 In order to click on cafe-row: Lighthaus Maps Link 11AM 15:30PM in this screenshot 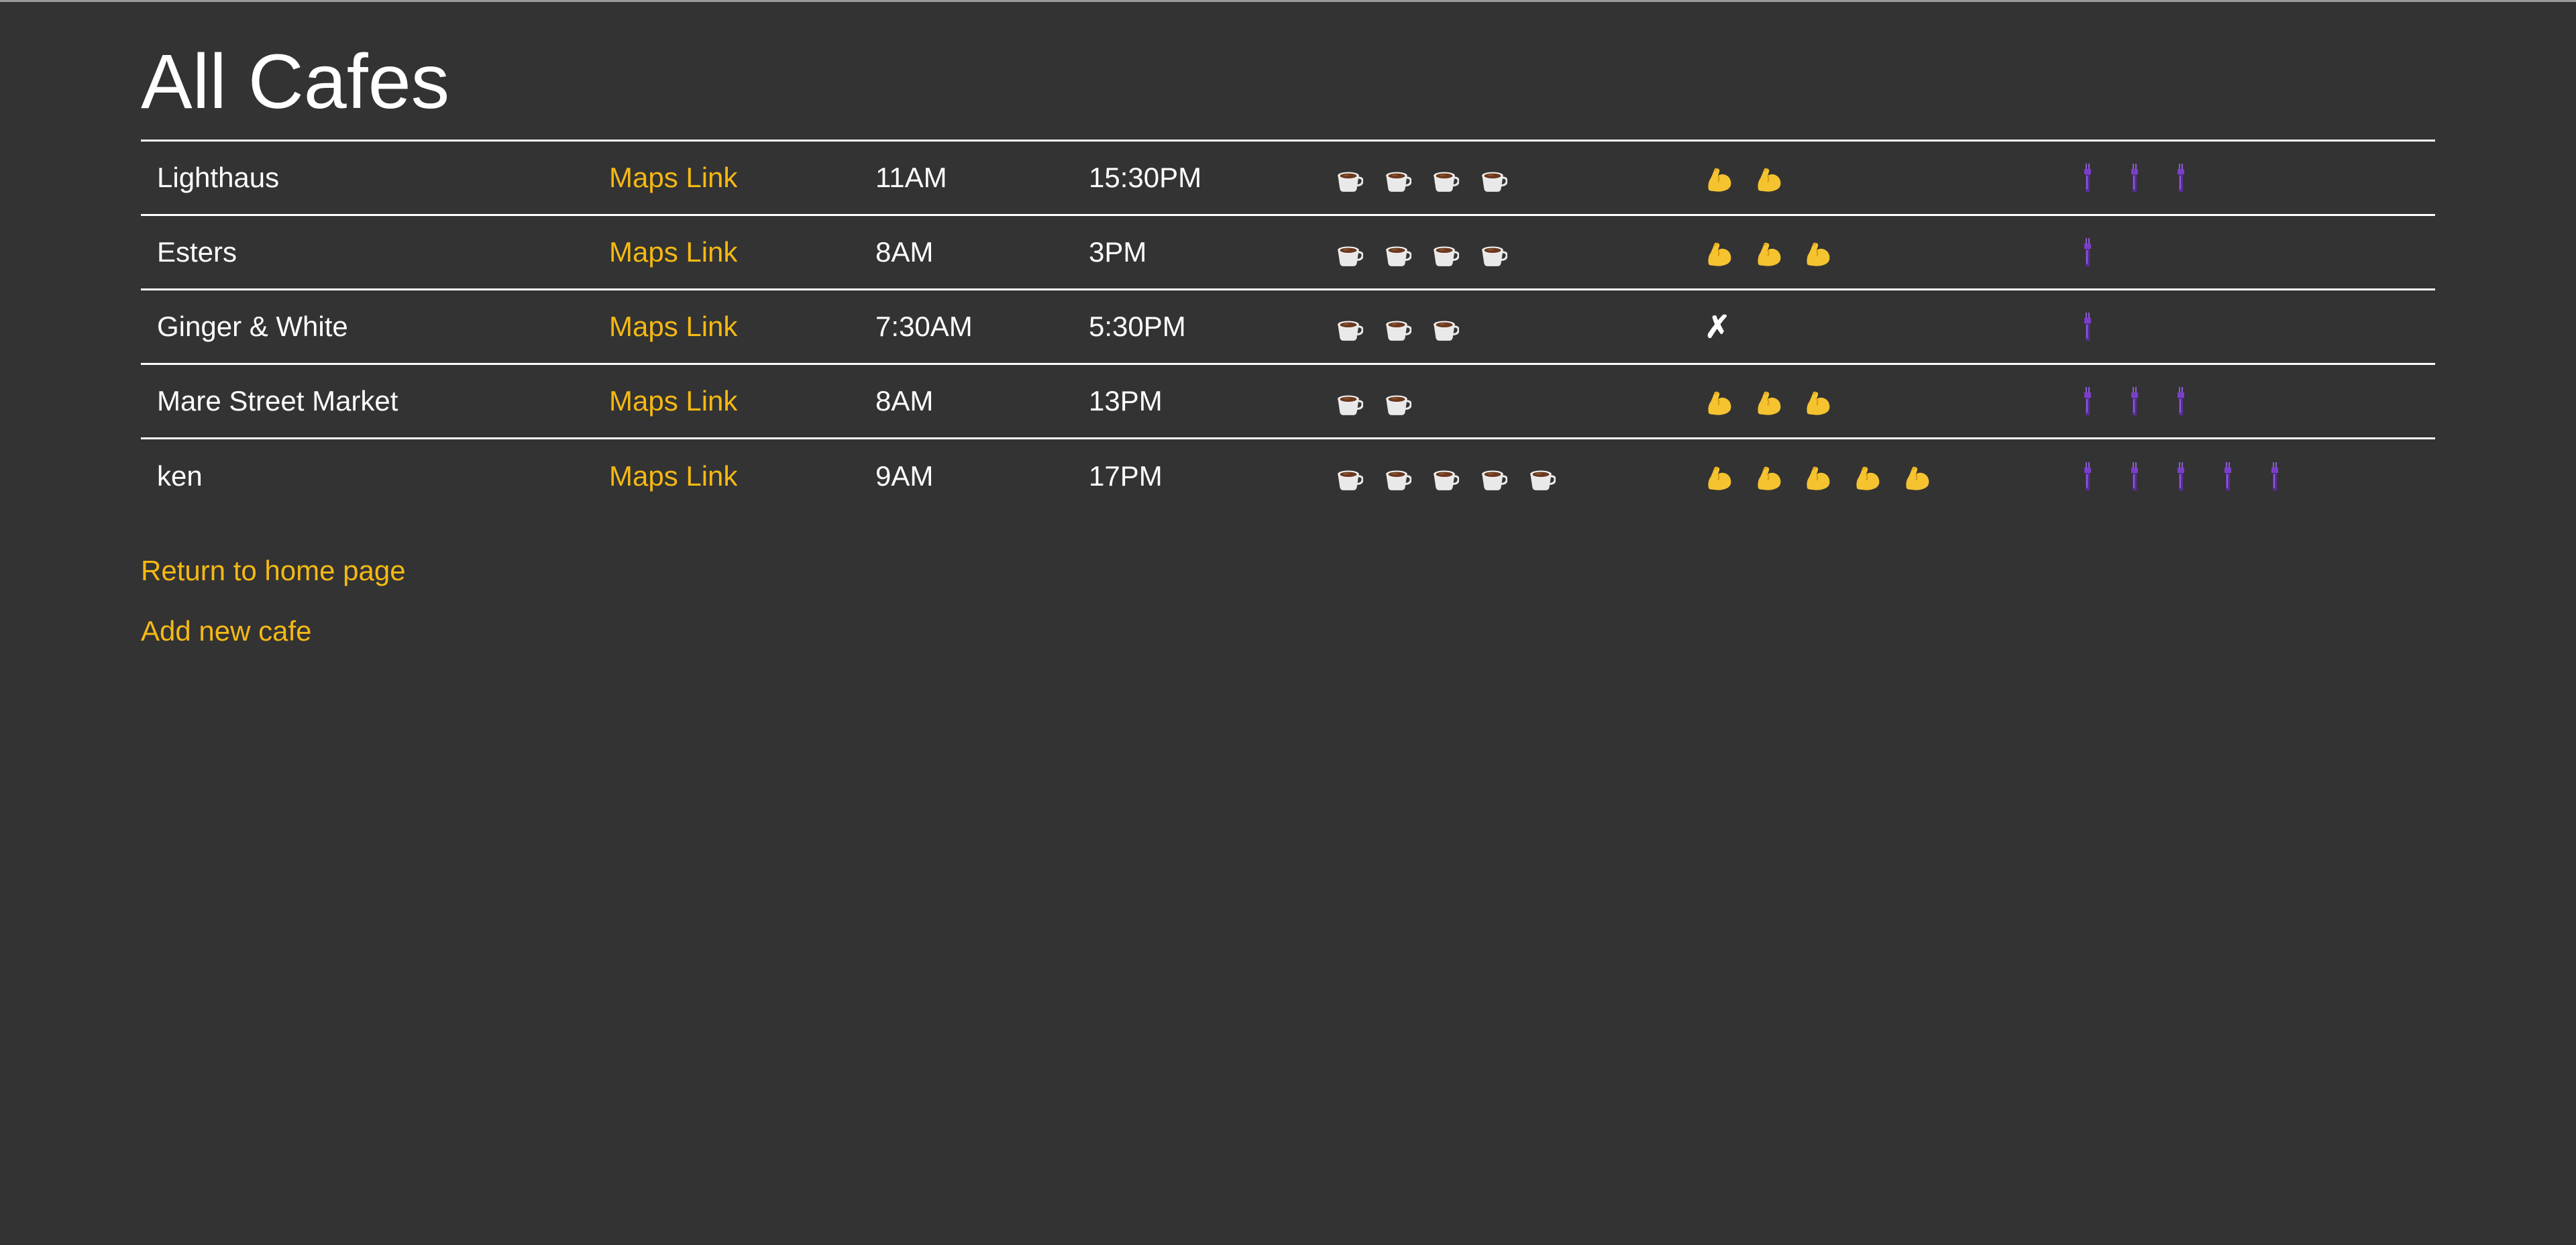, I will do `click(1288, 177)`.